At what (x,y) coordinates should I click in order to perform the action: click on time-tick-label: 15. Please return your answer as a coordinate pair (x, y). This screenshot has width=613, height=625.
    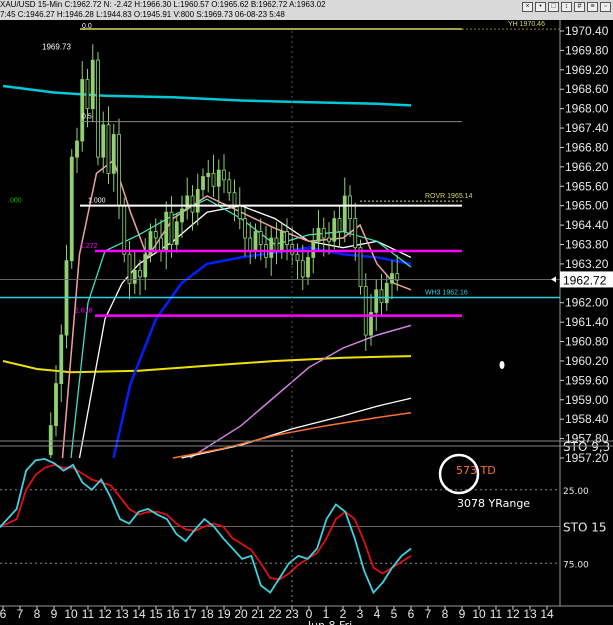
    Looking at the image, I should click on (156, 614).